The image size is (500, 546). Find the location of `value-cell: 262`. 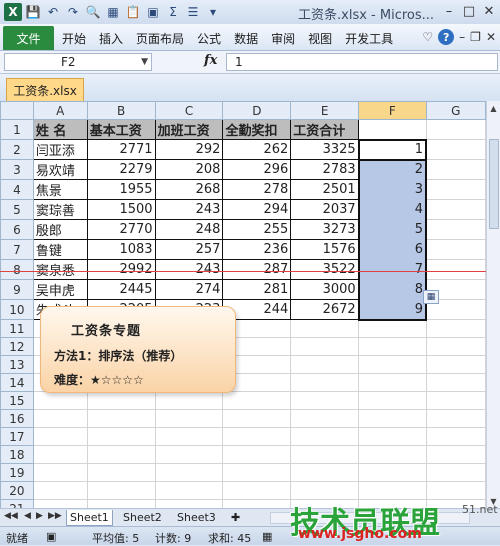

value-cell: 262 is located at coordinates (257, 149).